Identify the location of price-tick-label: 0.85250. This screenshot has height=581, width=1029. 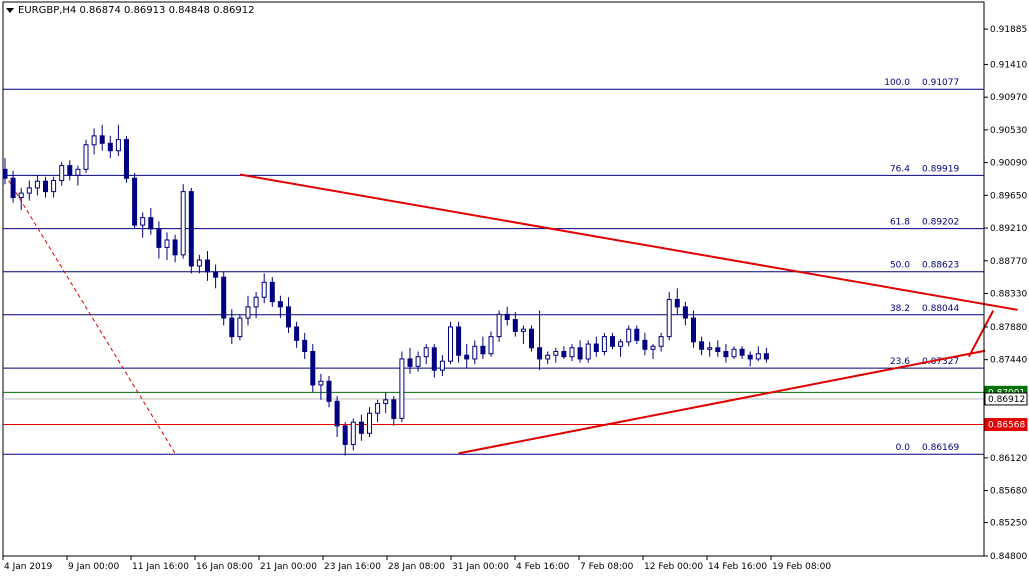
(1008, 524).